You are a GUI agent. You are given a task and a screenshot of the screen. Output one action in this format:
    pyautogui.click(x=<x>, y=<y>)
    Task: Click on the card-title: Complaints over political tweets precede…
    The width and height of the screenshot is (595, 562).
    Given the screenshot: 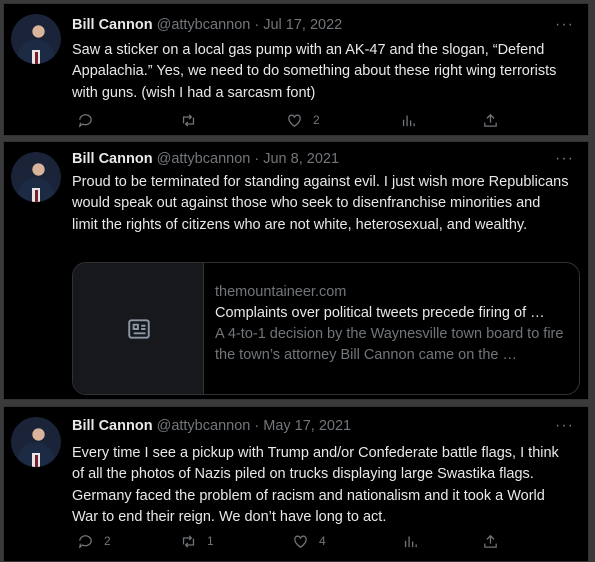 What is the action you would take?
    pyautogui.click(x=380, y=313)
    